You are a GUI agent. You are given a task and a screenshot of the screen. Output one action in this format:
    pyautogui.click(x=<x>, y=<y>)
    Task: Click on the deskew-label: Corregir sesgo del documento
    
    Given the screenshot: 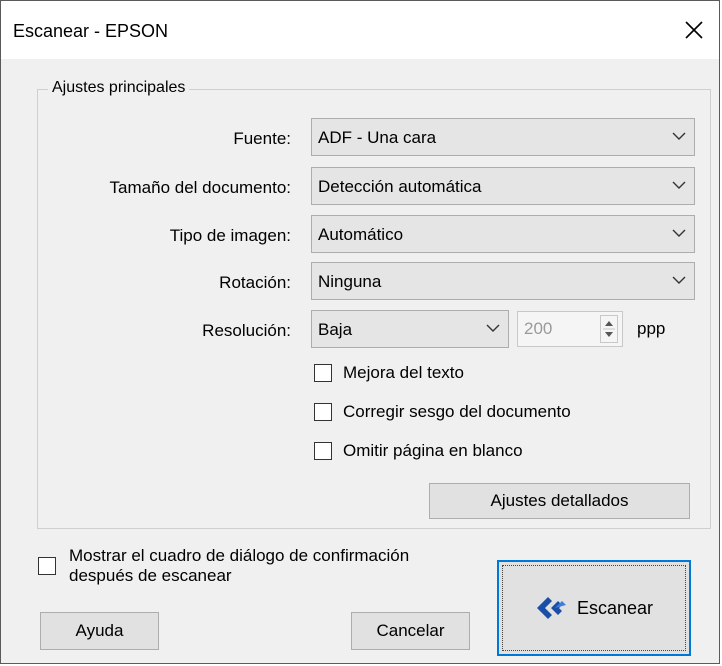 What is the action you would take?
    pyautogui.click(x=457, y=411)
    